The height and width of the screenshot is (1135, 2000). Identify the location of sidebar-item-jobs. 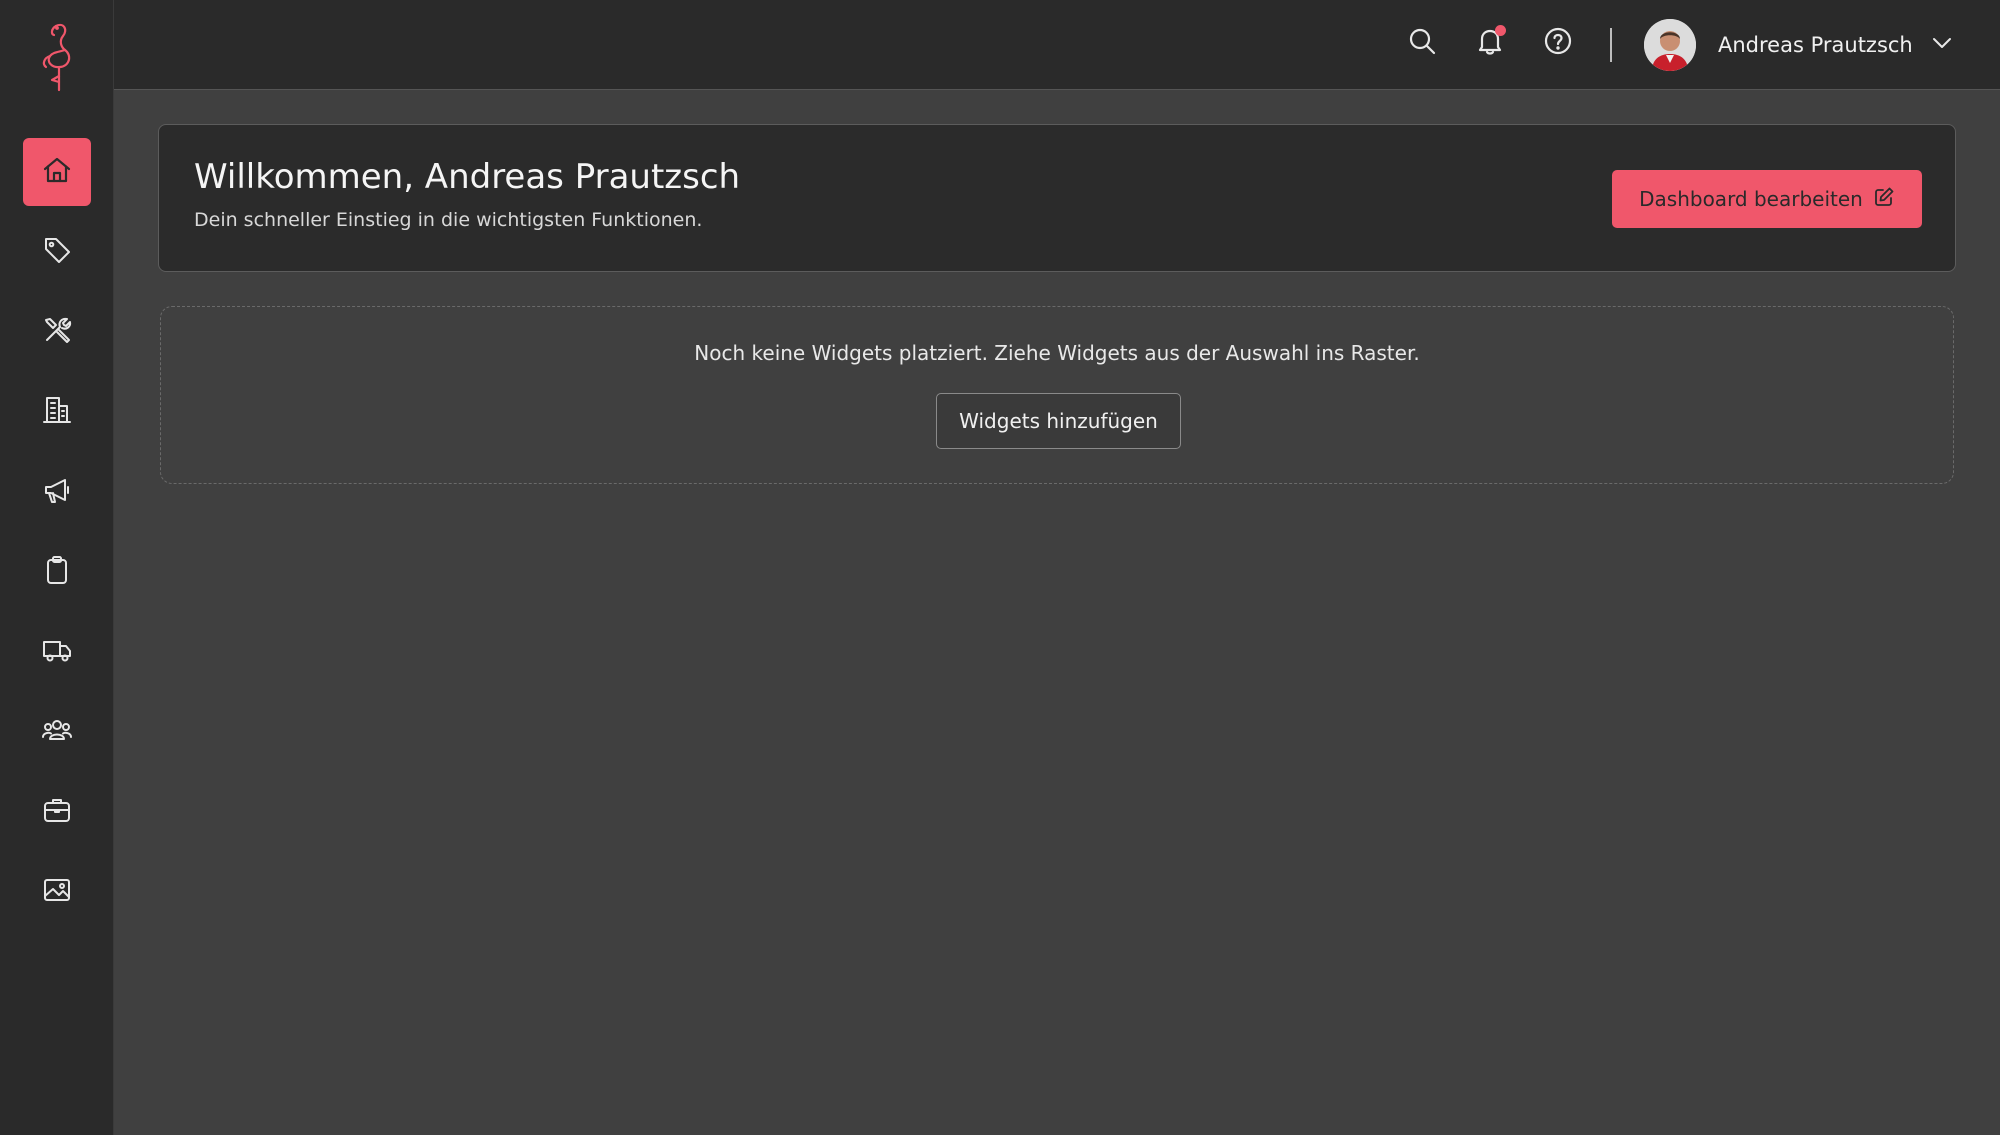
(57, 812).